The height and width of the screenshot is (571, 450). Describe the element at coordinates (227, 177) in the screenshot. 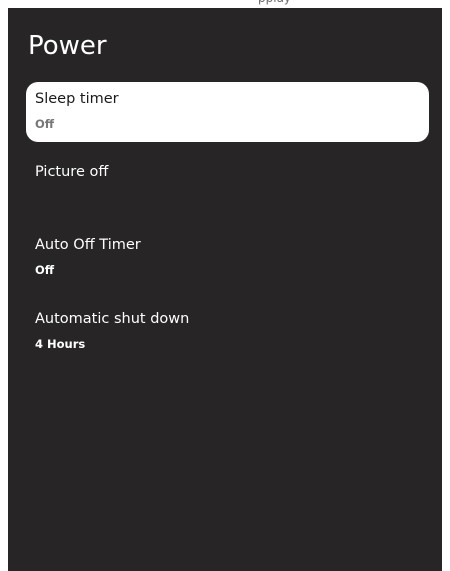

I see `menu-item-picture-off: Picture off` at that location.